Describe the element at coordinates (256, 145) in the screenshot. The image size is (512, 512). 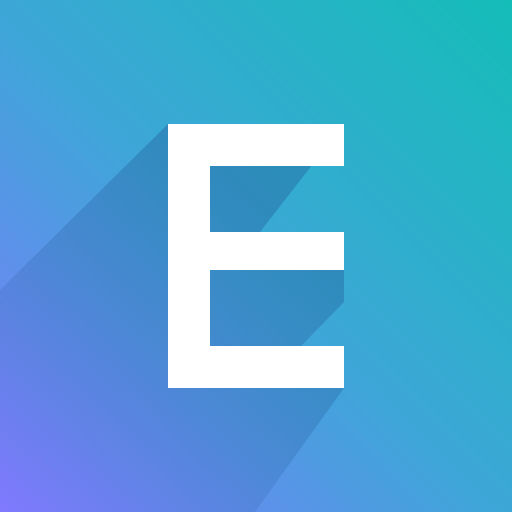
I see `letter-e-top-bar` at that location.